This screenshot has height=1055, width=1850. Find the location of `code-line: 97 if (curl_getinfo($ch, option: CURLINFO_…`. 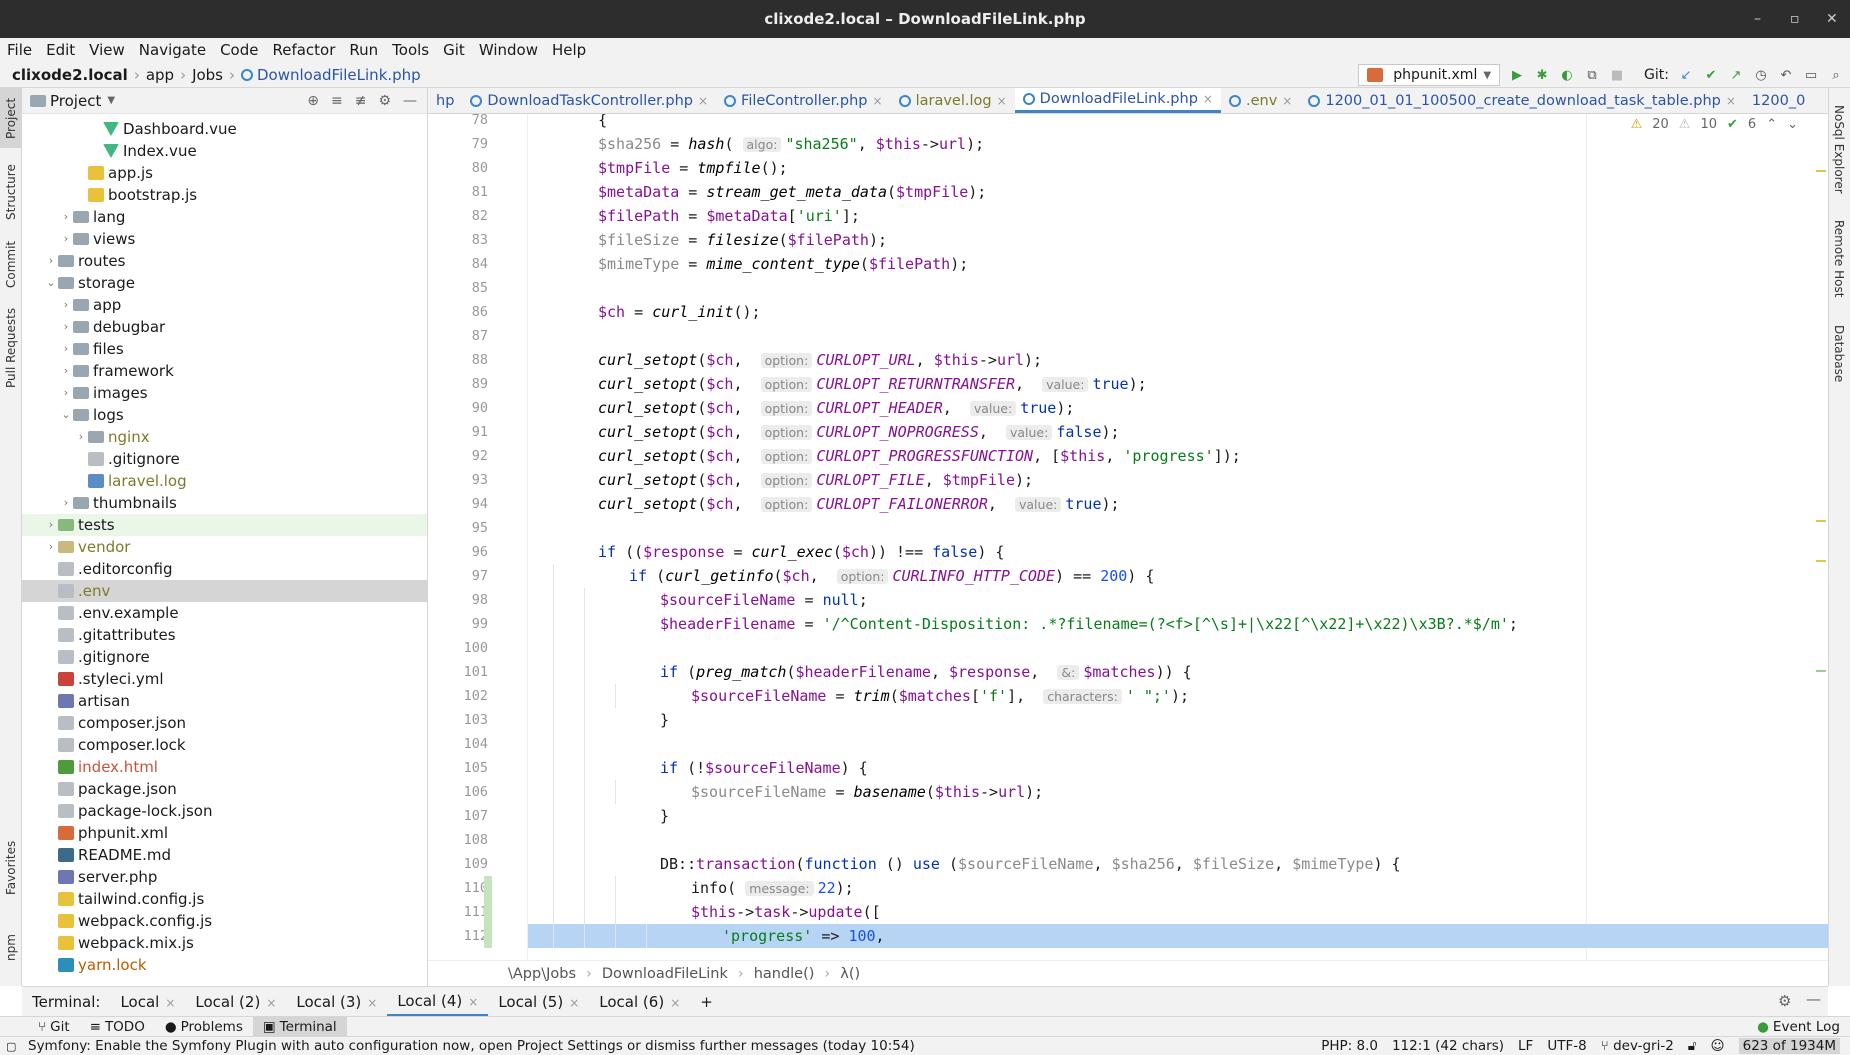

code-line: 97 if (curl_getinfo($ch, option: CURLINFO_… is located at coordinates (1150, 576).